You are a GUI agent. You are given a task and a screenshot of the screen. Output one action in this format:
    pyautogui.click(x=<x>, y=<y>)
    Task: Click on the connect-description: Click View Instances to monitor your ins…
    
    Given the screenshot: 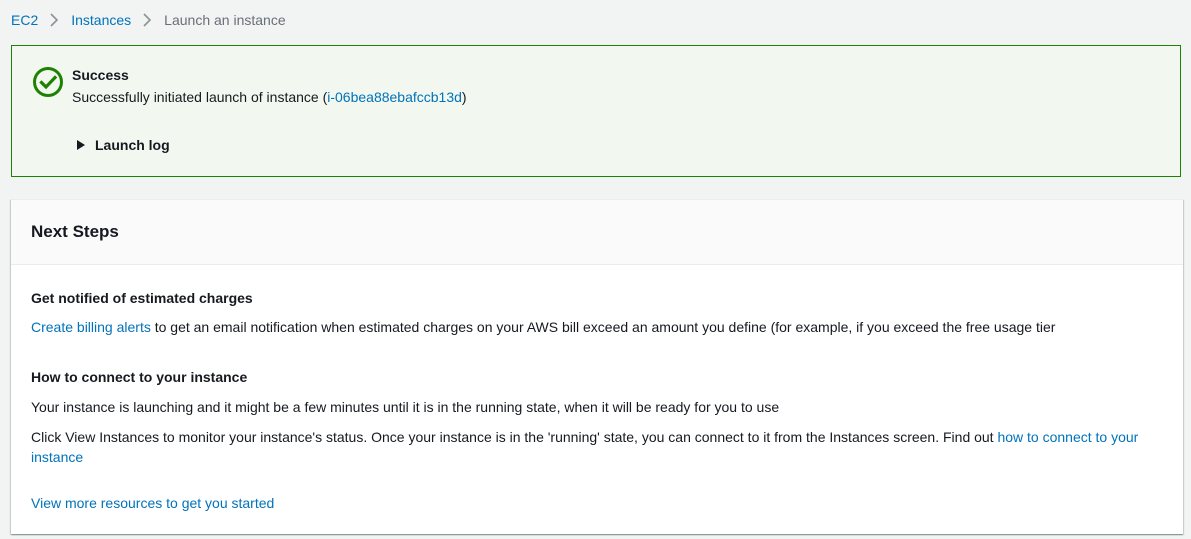 What is the action you would take?
    pyautogui.click(x=514, y=437)
    